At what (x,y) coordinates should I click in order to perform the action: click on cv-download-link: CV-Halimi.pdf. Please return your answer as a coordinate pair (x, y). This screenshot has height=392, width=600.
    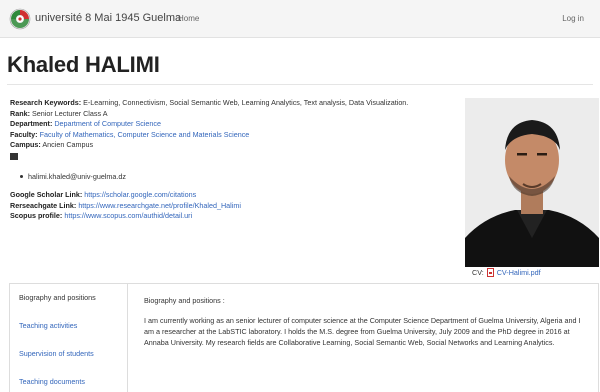
    Looking at the image, I should click on (519, 272).